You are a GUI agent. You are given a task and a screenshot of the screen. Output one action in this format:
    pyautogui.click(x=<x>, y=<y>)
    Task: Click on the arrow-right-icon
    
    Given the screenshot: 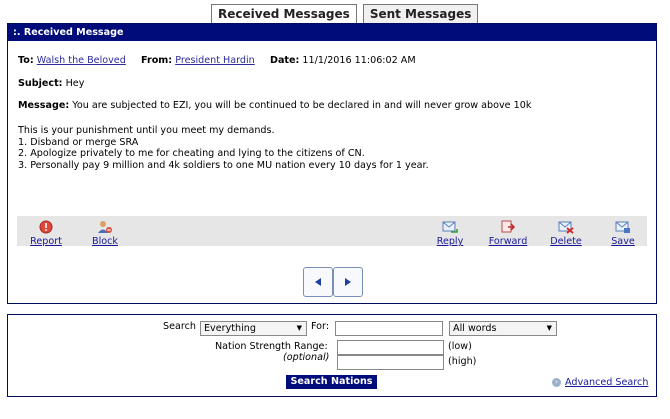 What is the action you would take?
    pyautogui.click(x=348, y=282)
    